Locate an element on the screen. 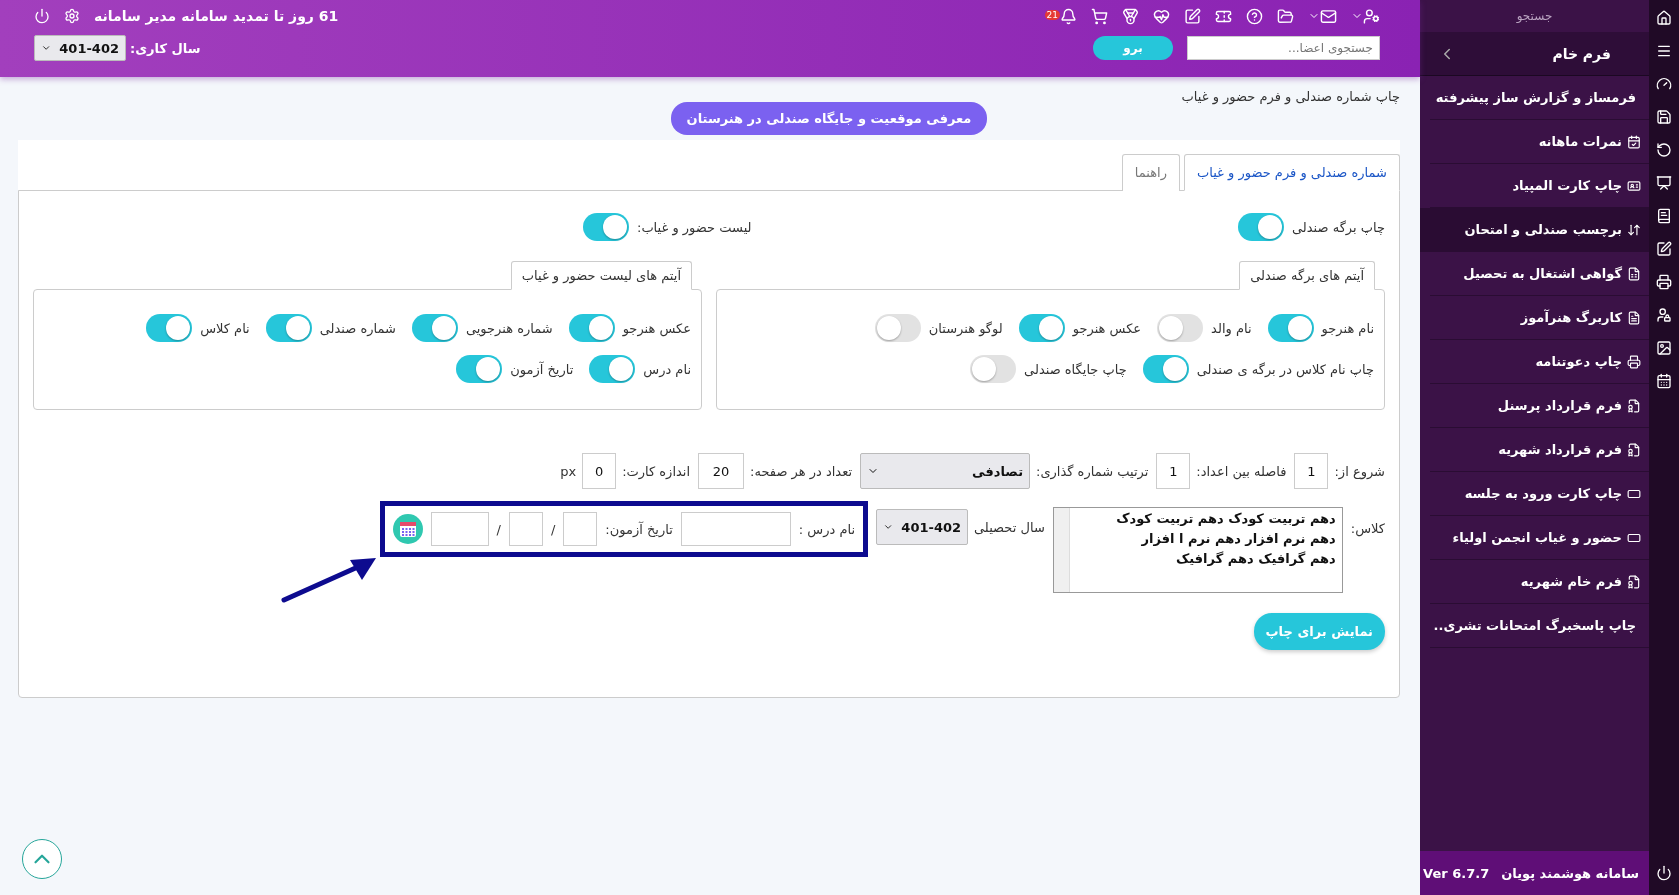 The image size is (1679, 895). field-label: اندازه کارت: is located at coordinates (656, 471).